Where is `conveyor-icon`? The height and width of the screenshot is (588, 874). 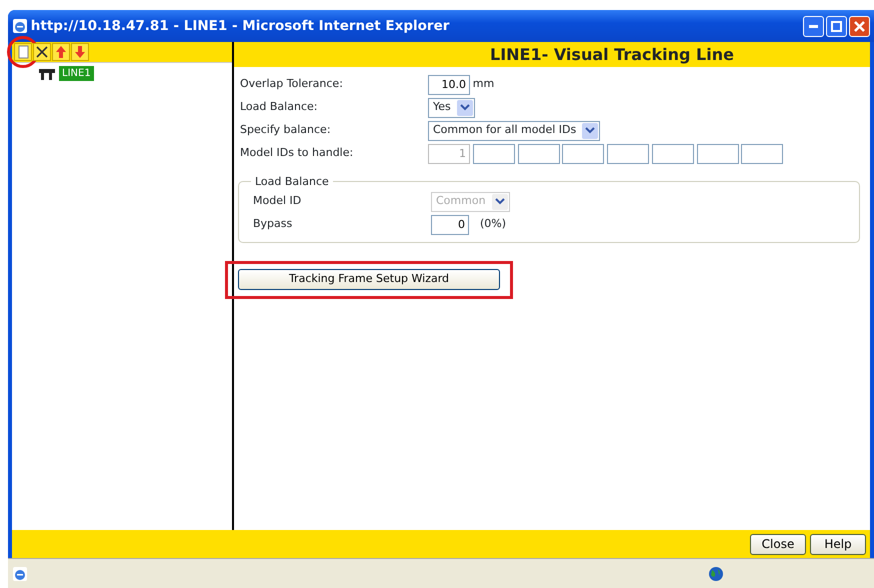 conveyor-icon is located at coordinates (47, 73).